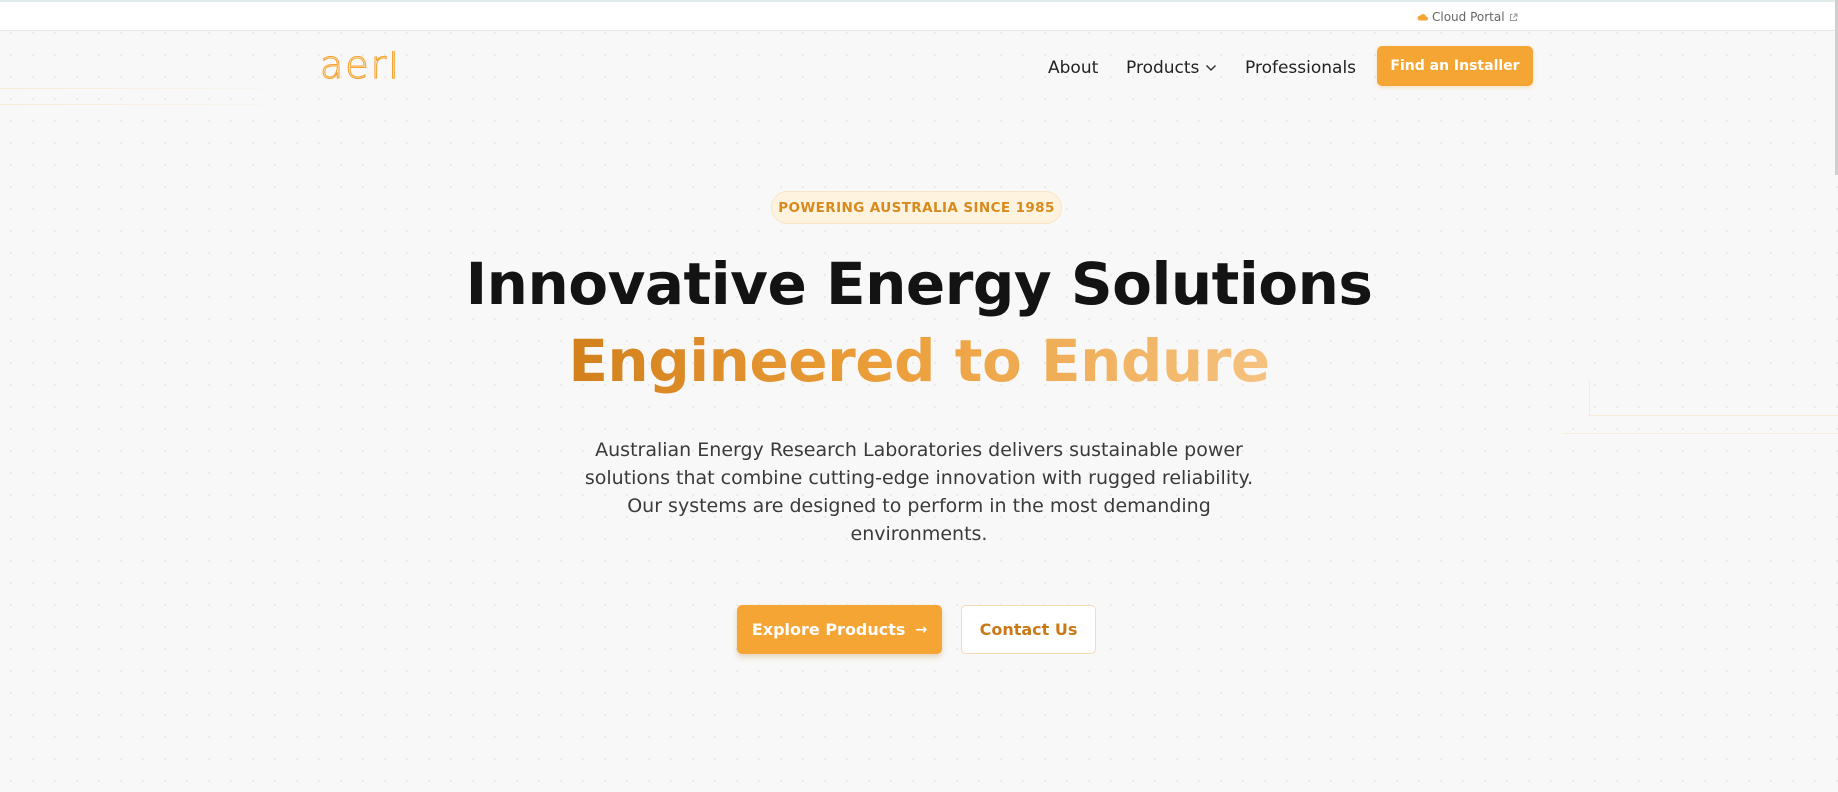  I want to click on hero-title-gradient-text: Engineered to Endure, so click(919, 361).